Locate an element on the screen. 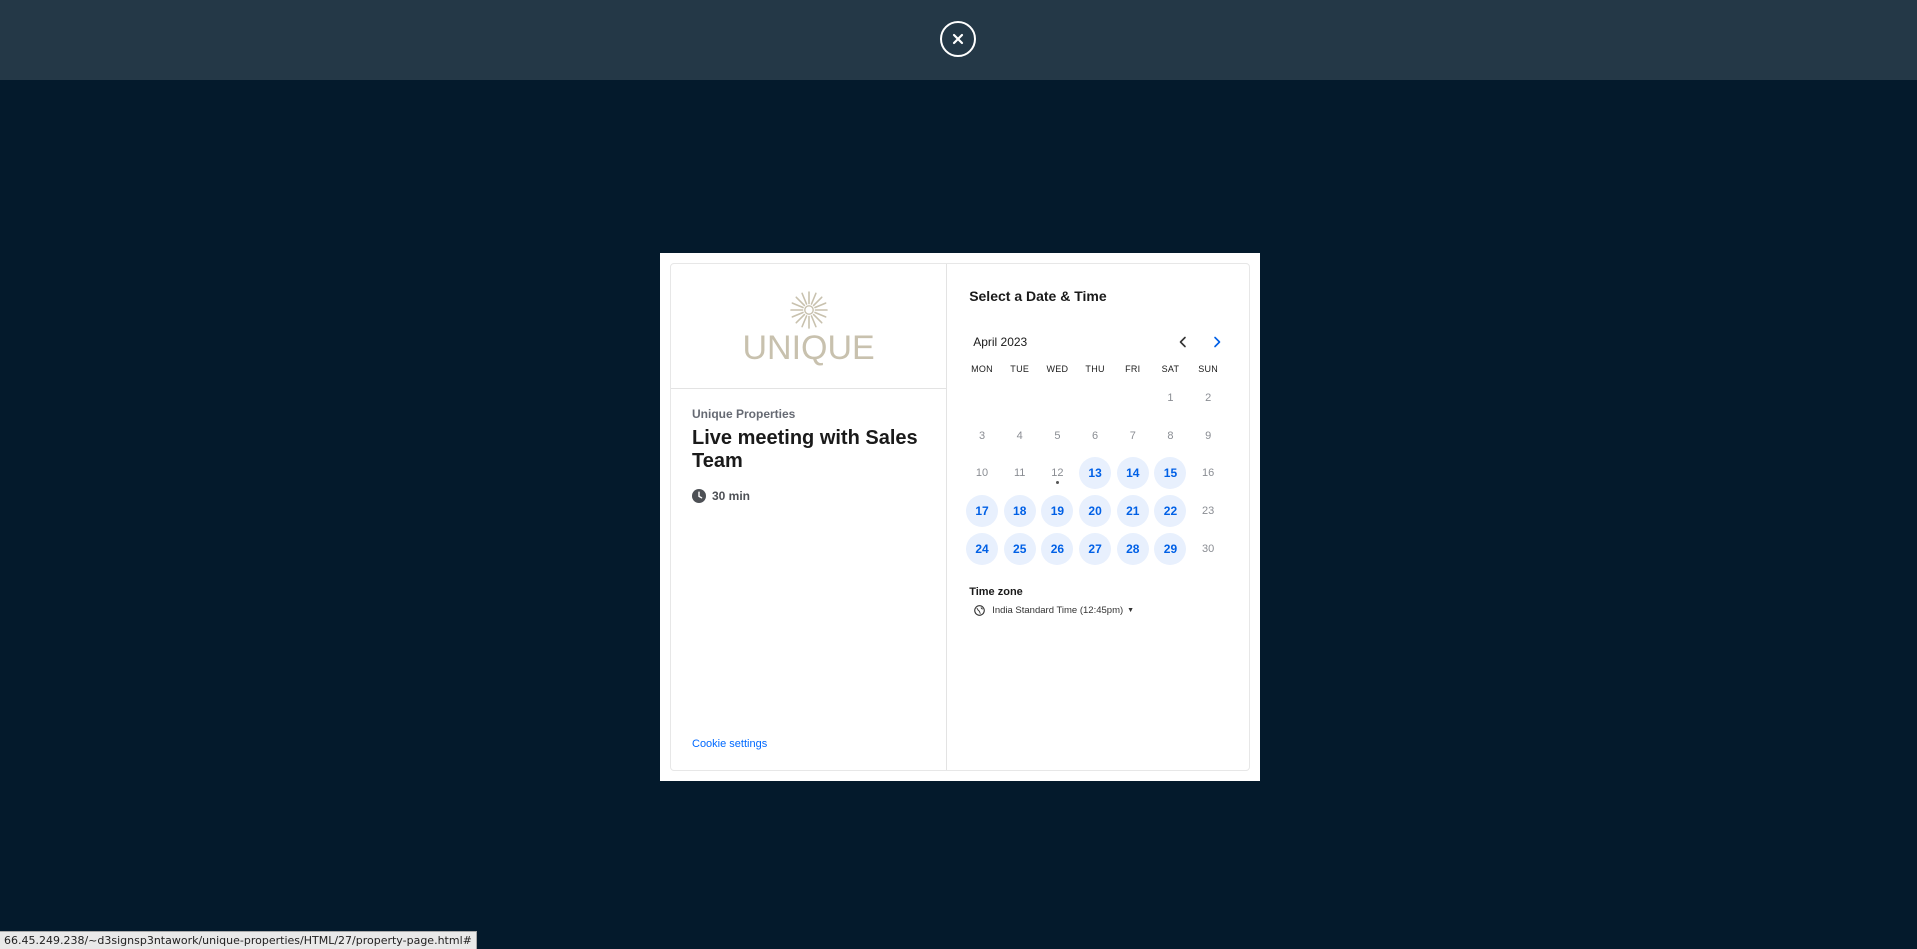  calendar-day-20: 20 is located at coordinates (1095, 511).